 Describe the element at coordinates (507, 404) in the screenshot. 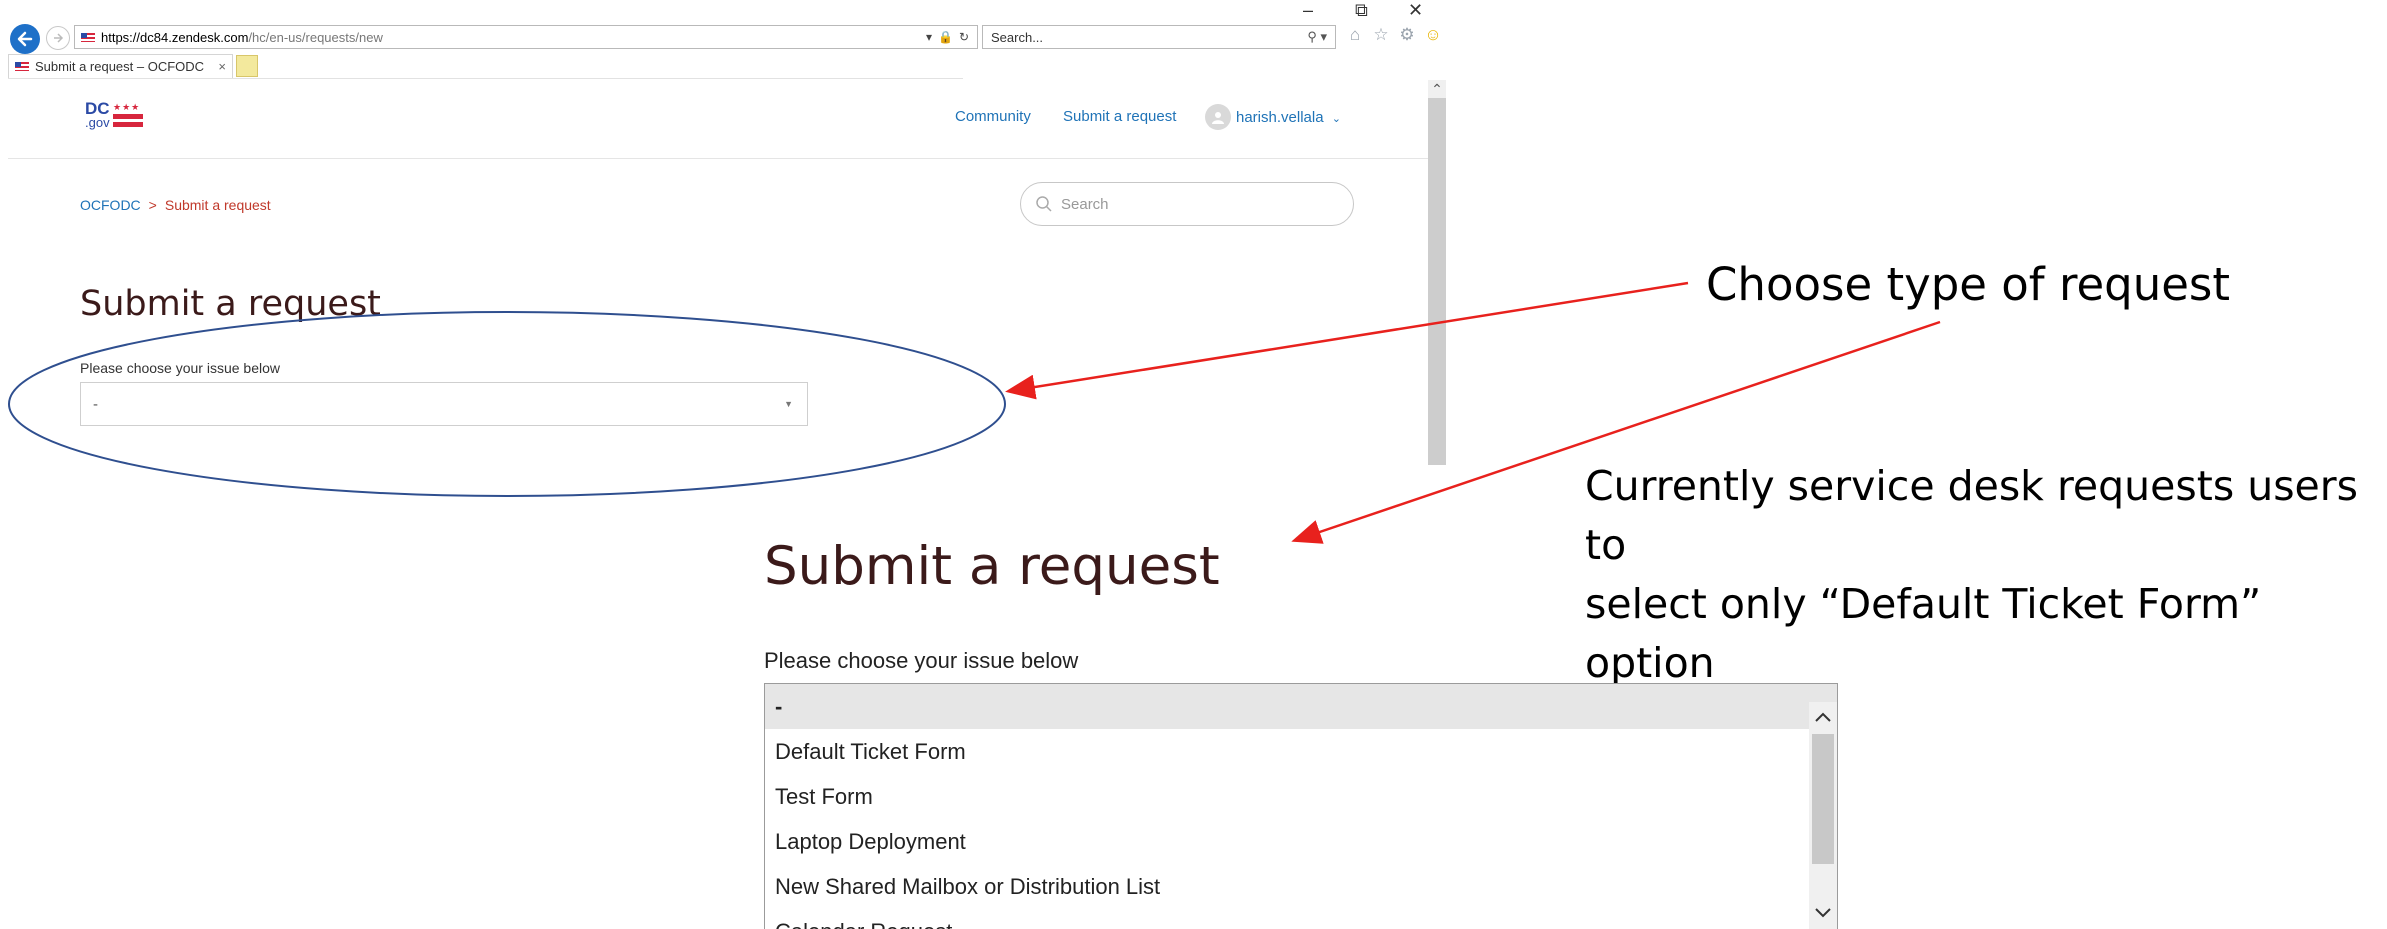

I see `highlight-ellipse` at that location.